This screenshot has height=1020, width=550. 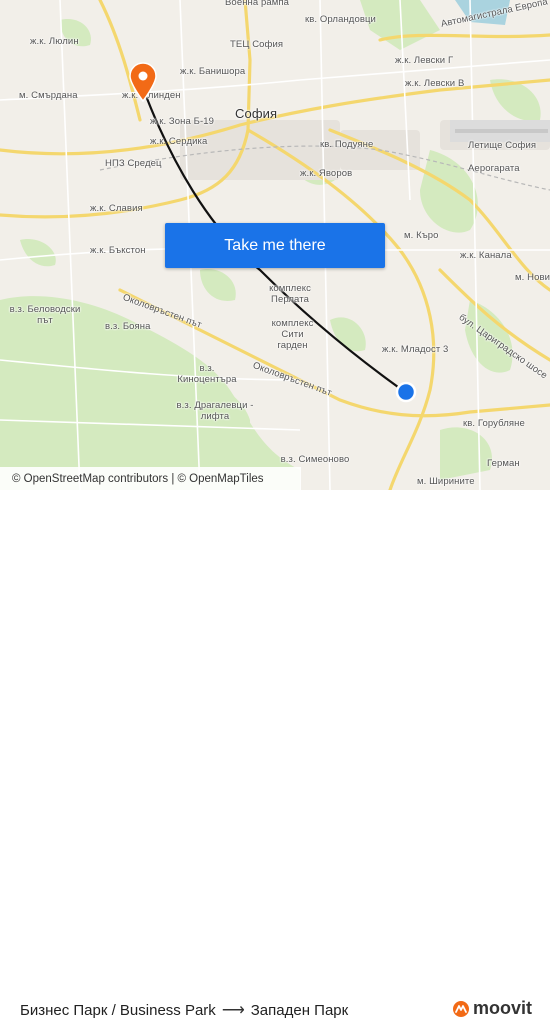 I want to click on map-label: ж.к. Бъкстон, so click(x=118, y=250).